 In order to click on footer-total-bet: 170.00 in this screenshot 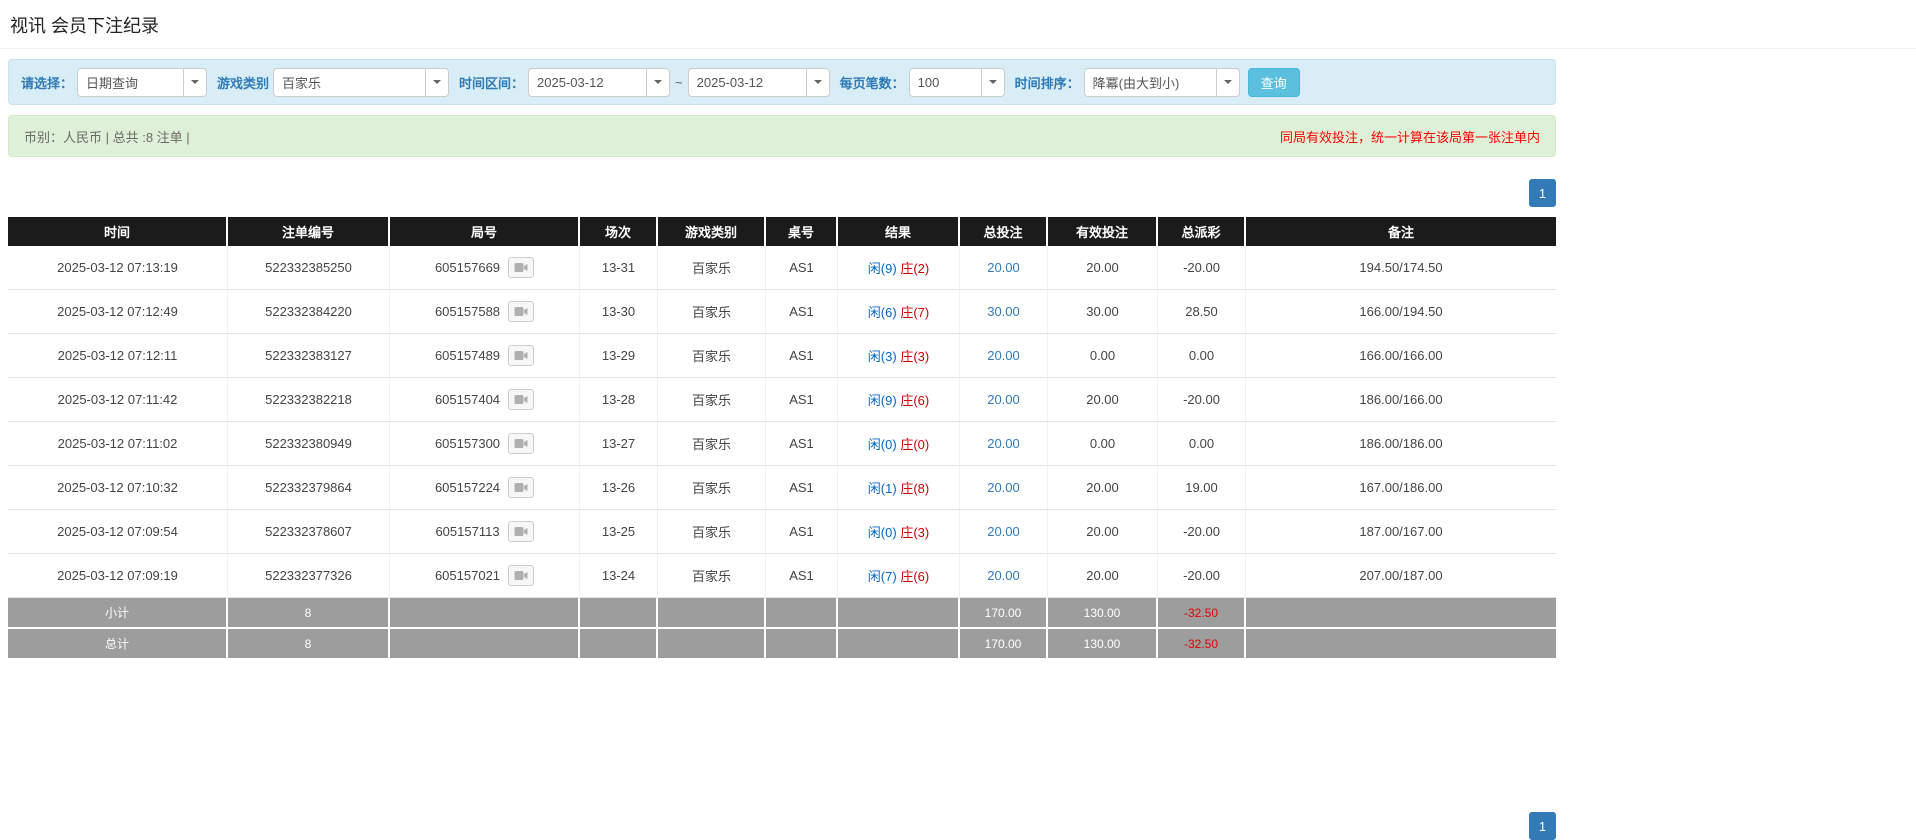, I will do `click(1004, 613)`.